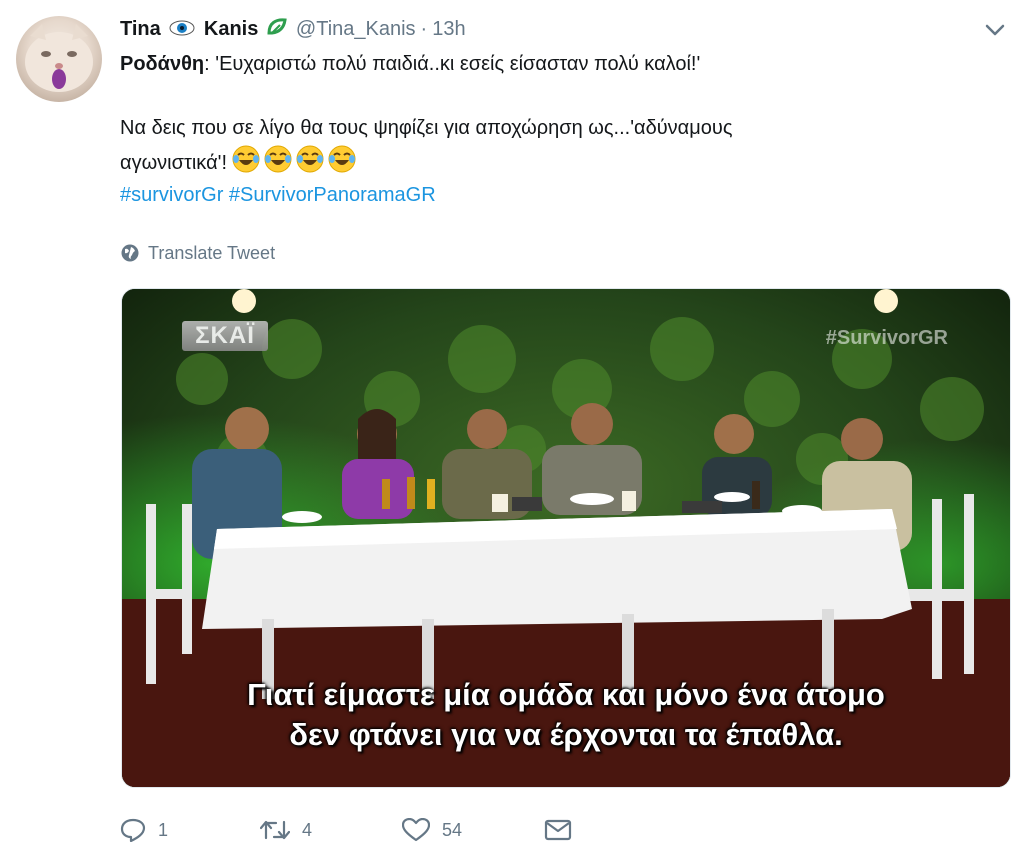  What do you see at coordinates (995, 30) in the screenshot?
I see `caret-down-icon` at bounding box center [995, 30].